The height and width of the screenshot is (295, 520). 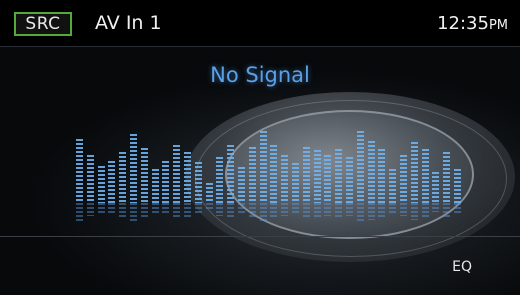 What do you see at coordinates (128, 23) in the screenshot?
I see `source-title: AV In 1` at bounding box center [128, 23].